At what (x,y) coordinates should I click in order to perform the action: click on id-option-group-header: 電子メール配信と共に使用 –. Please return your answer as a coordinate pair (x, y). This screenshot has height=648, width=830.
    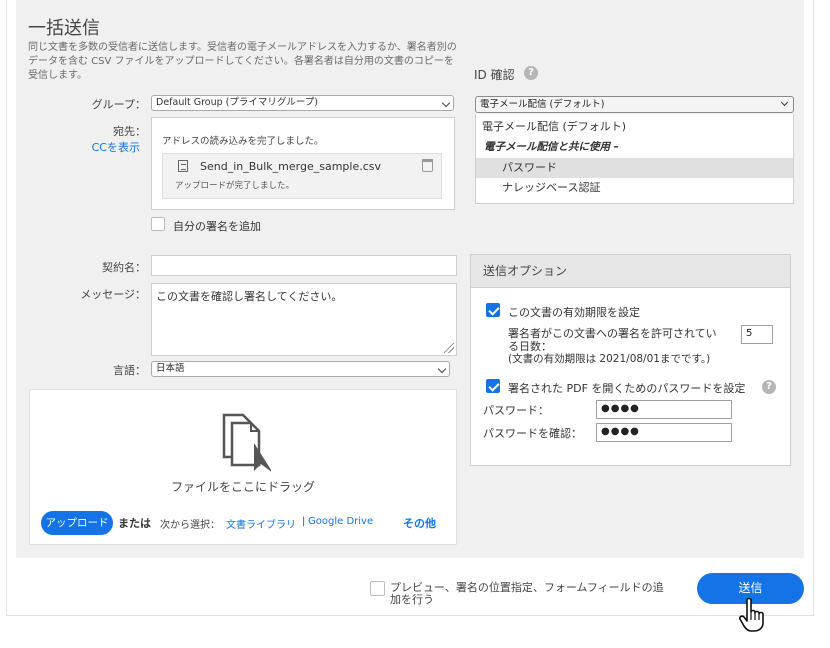
    Looking at the image, I should click on (551, 147).